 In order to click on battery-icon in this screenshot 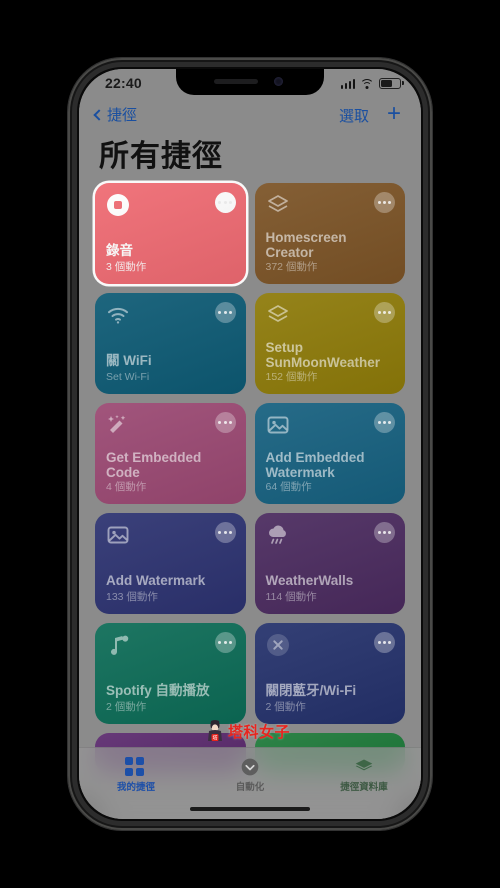, I will do `click(391, 83)`.